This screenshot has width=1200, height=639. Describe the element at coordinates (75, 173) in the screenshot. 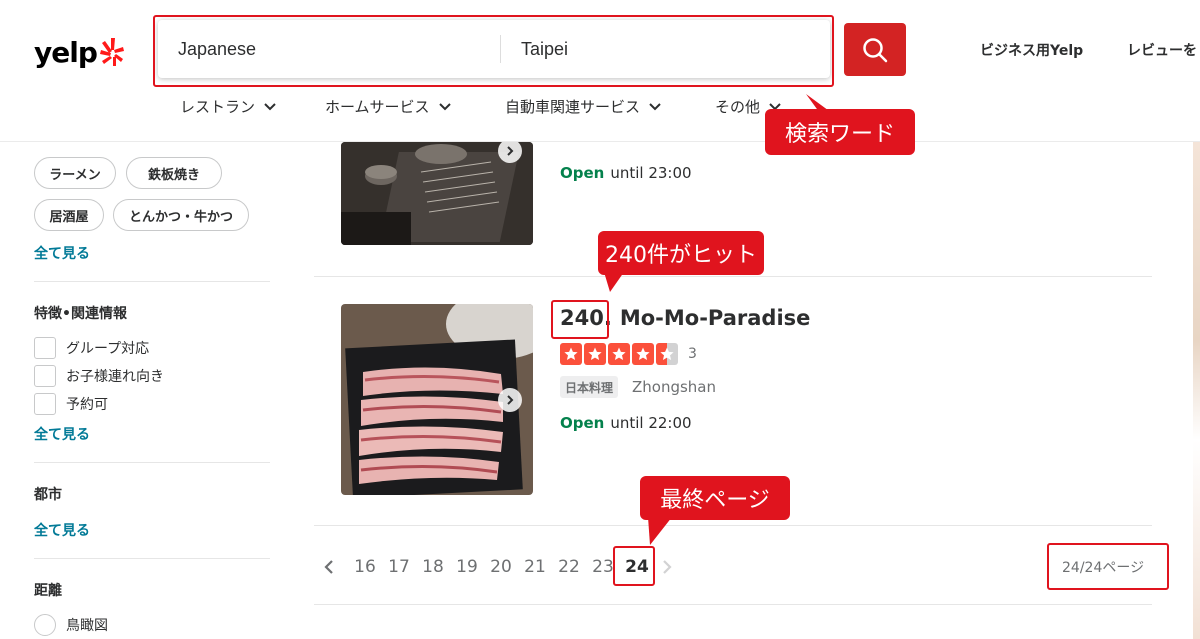

I see `chip-ramen: ラーメン` at that location.